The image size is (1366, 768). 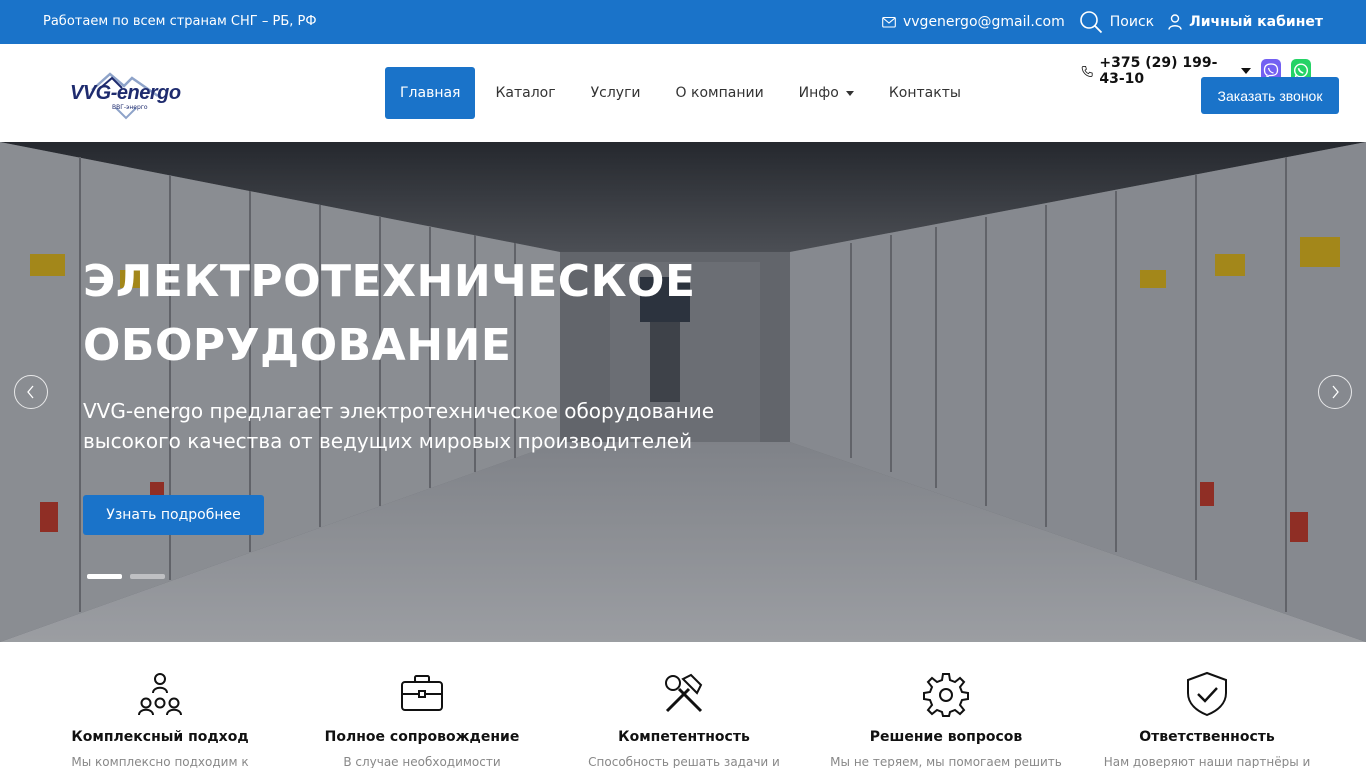 What do you see at coordinates (126, 576) in the screenshot?
I see `slider-dots` at bounding box center [126, 576].